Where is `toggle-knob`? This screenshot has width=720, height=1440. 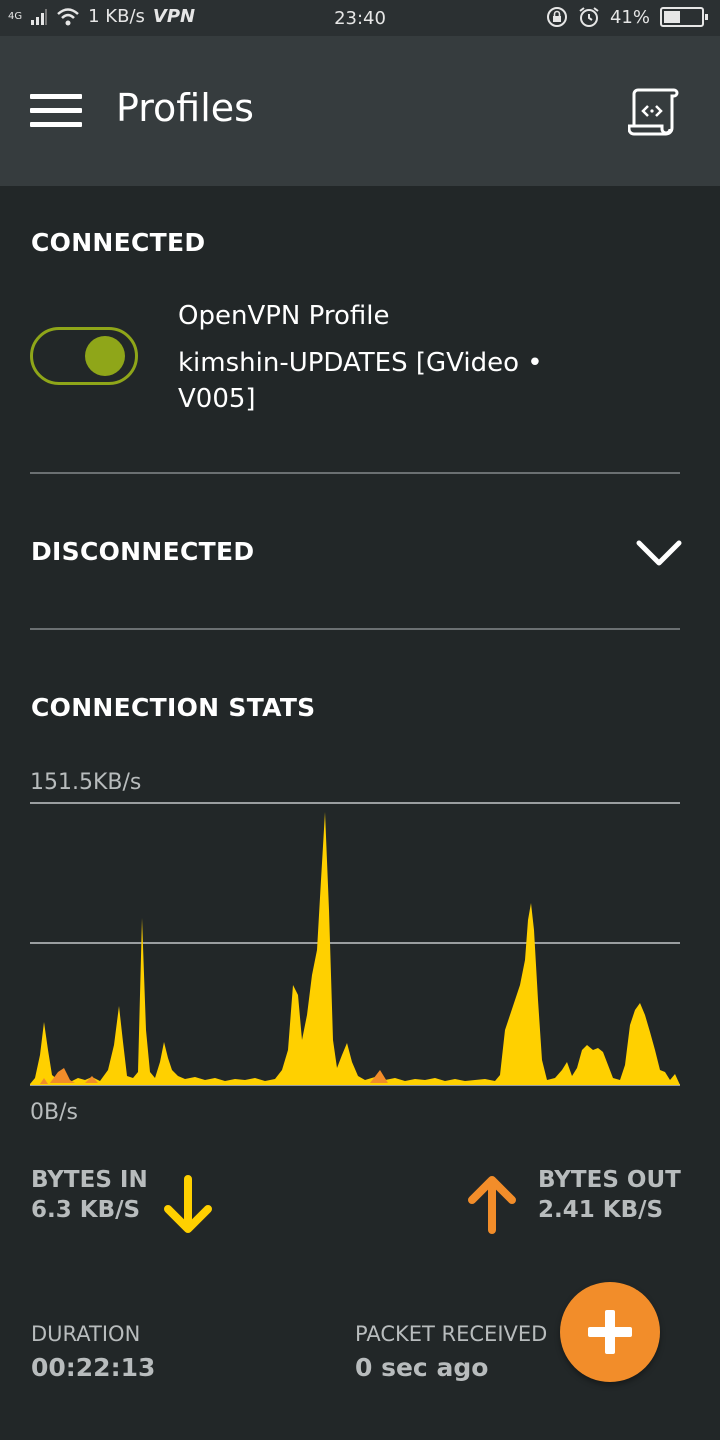 toggle-knob is located at coordinates (105, 356).